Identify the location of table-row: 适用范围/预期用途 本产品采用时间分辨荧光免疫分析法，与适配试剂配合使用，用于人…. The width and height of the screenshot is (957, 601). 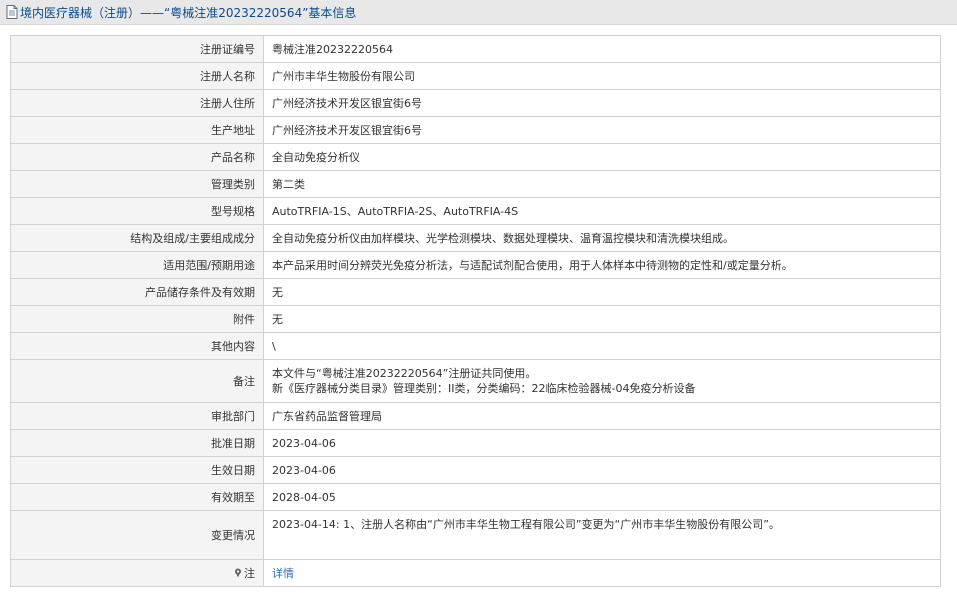
(475, 265).